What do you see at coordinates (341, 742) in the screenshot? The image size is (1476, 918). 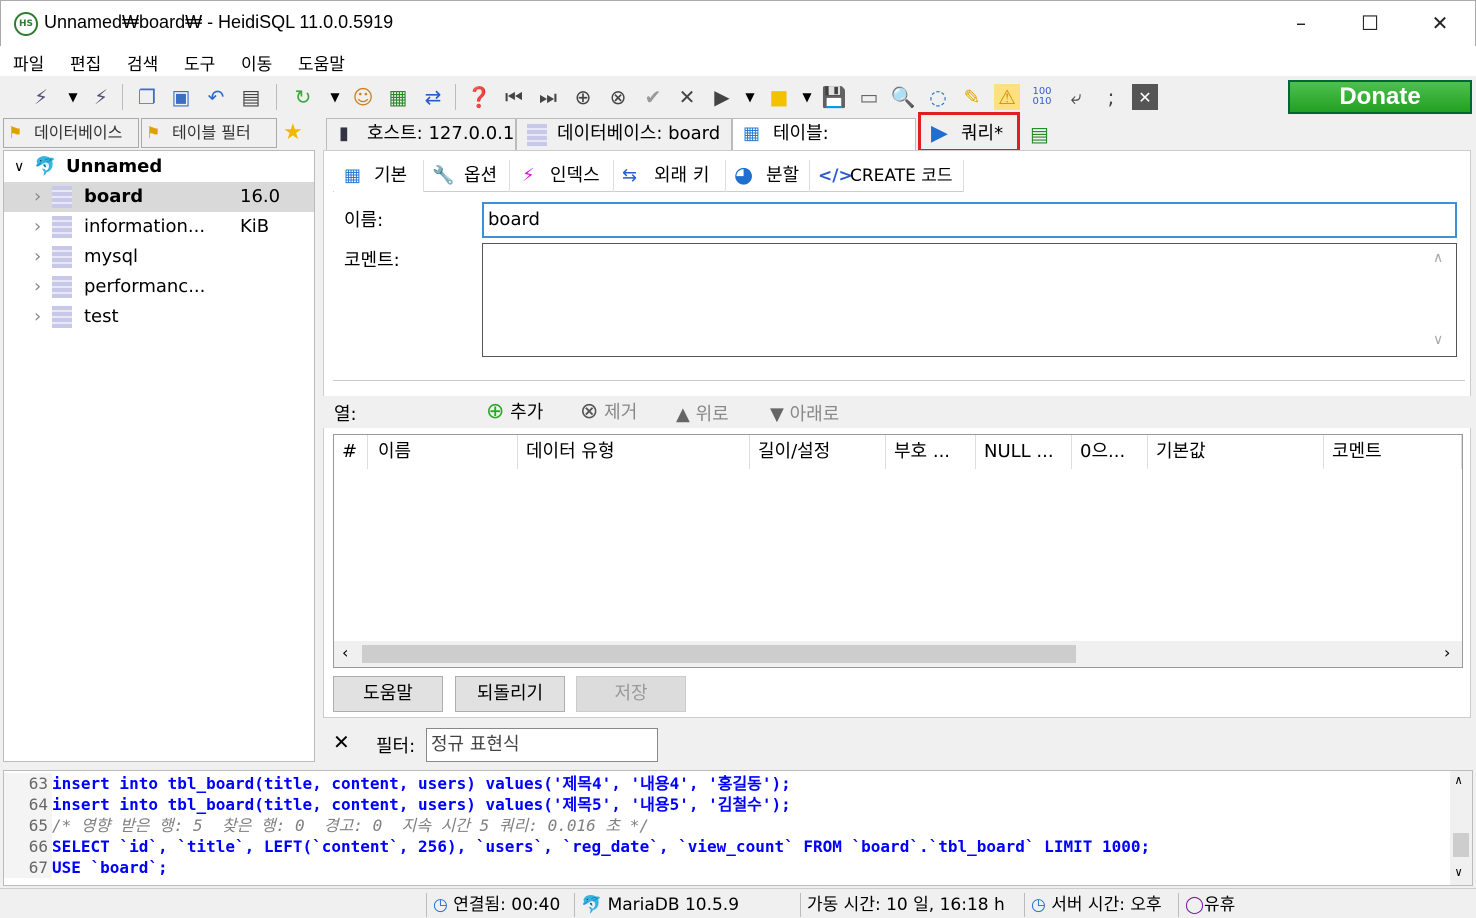 I see `close-filter-icon: ✕` at bounding box center [341, 742].